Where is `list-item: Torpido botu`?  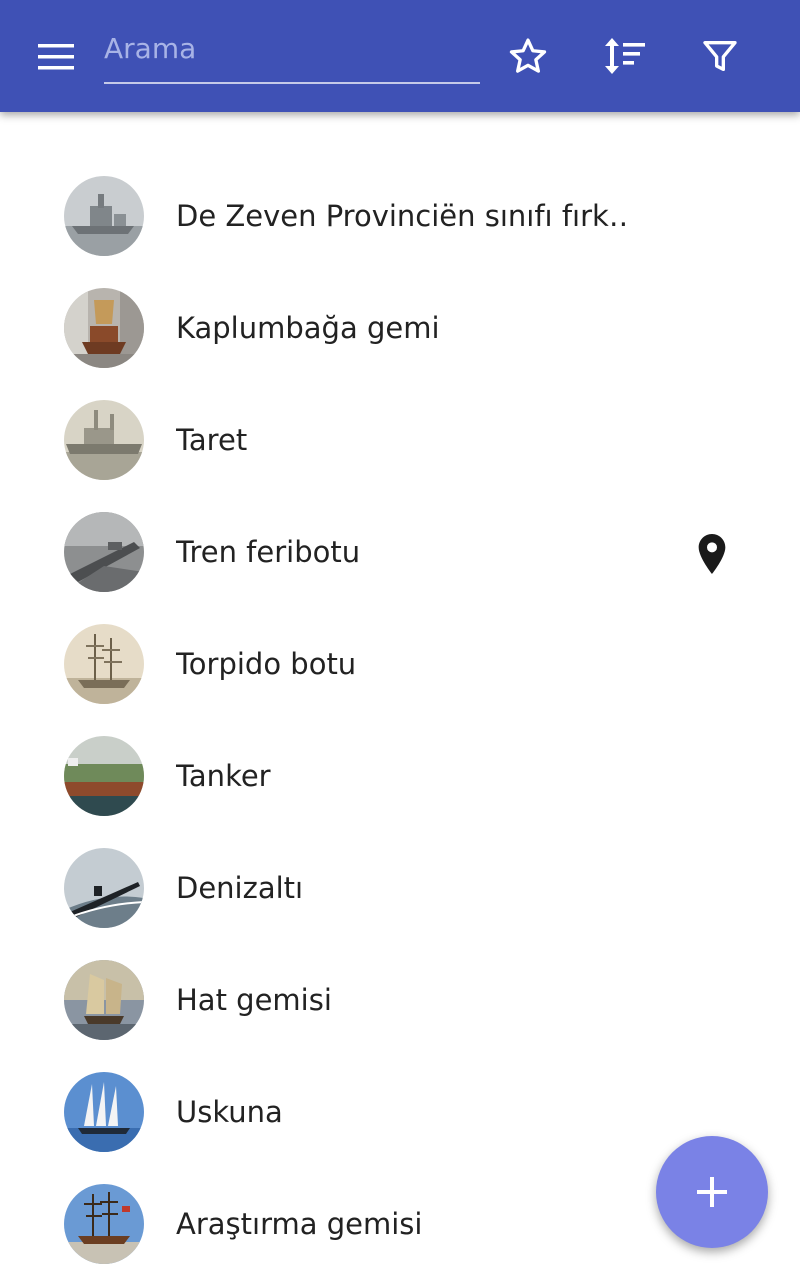
list-item: Torpido botu is located at coordinates (400, 664).